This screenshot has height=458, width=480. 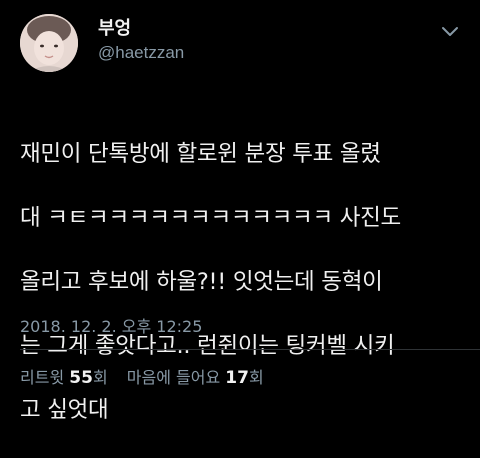 What do you see at coordinates (450, 31) in the screenshot?
I see `chevron-down-icon` at bounding box center [450, 31].